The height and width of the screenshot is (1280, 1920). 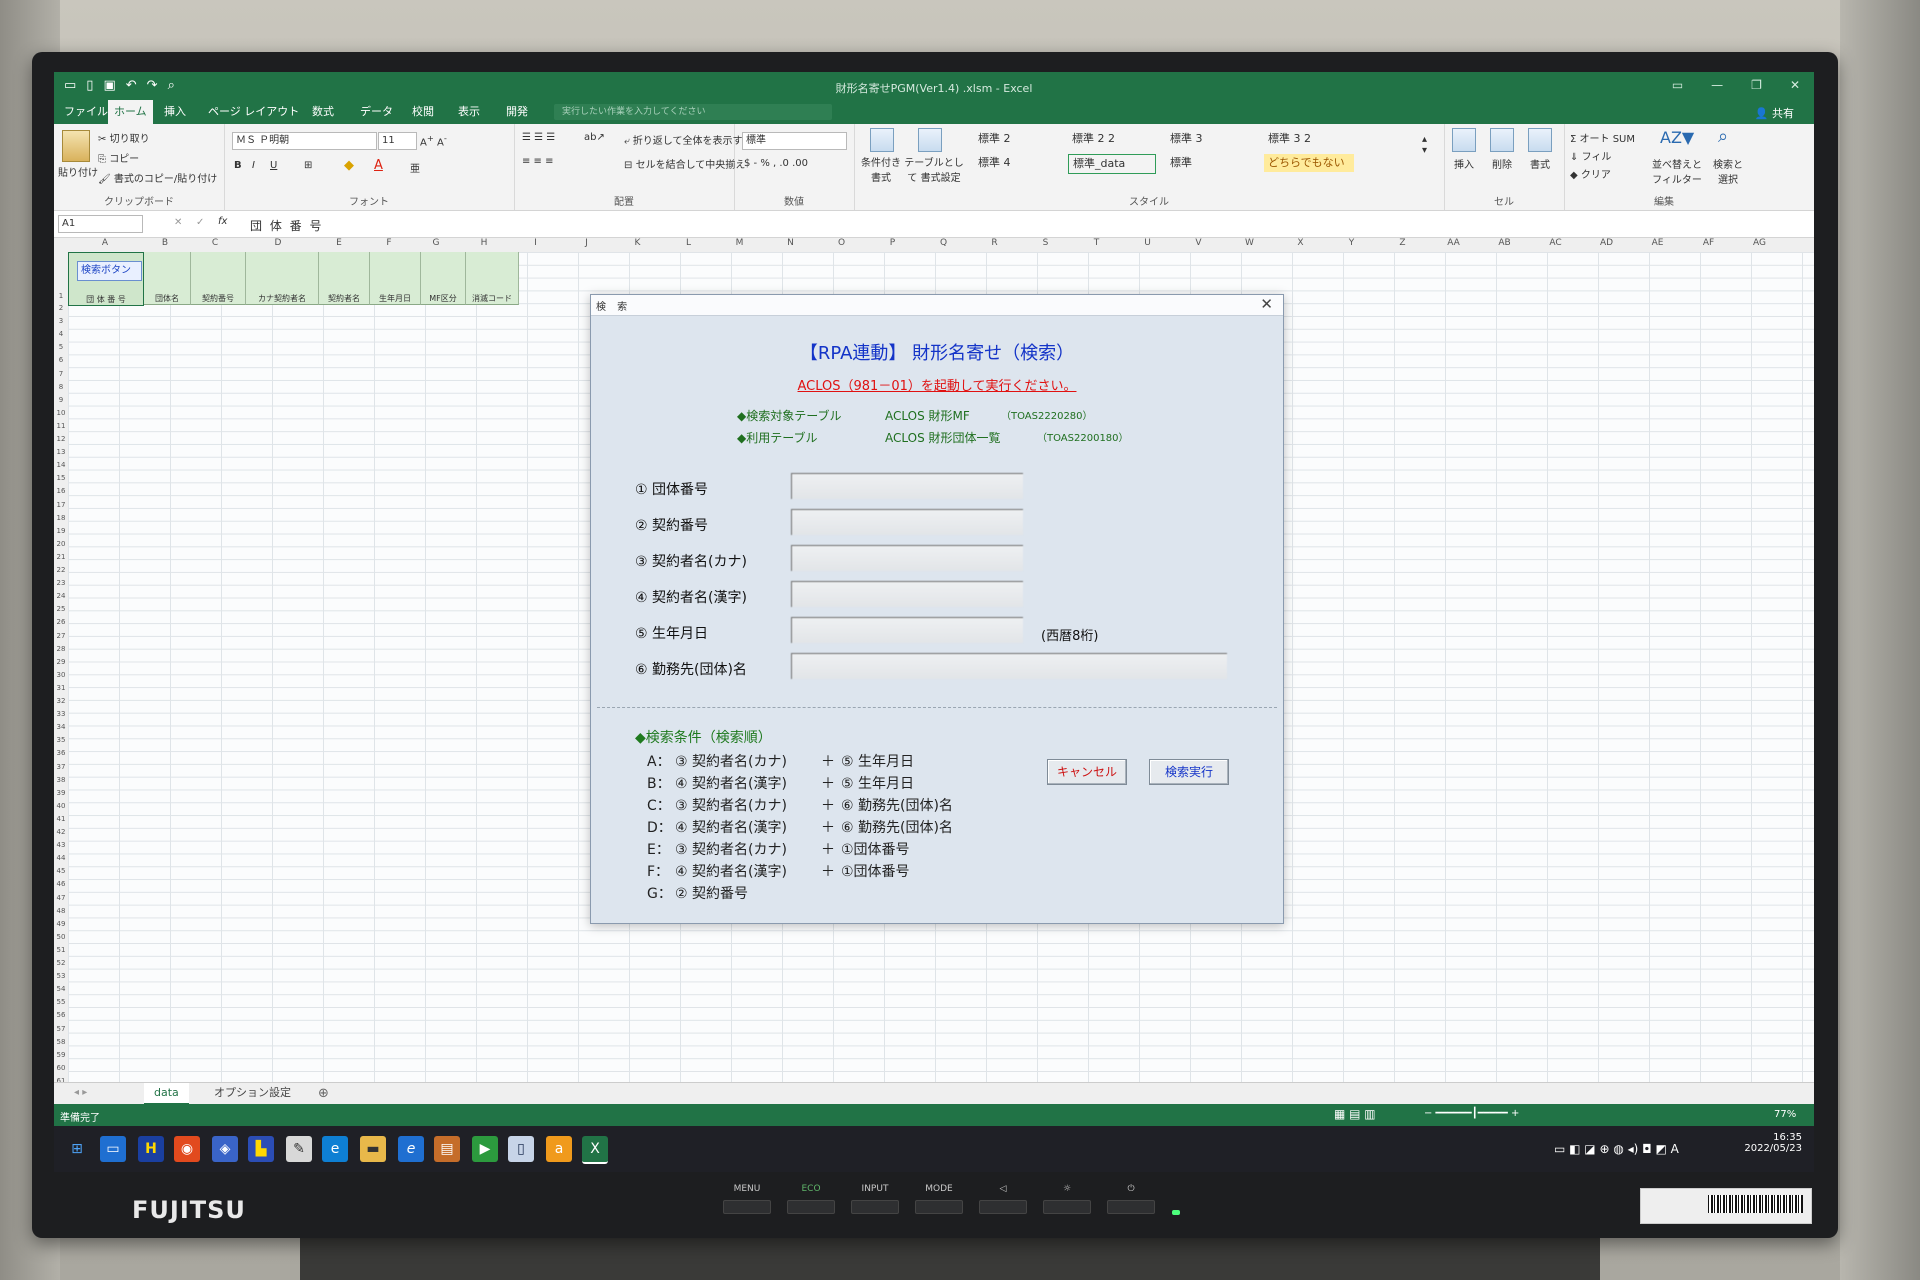 What do you see at coordinates (61, 675) in the screenshot?
I see `row-header: 30` at bounding box center [61, 675].